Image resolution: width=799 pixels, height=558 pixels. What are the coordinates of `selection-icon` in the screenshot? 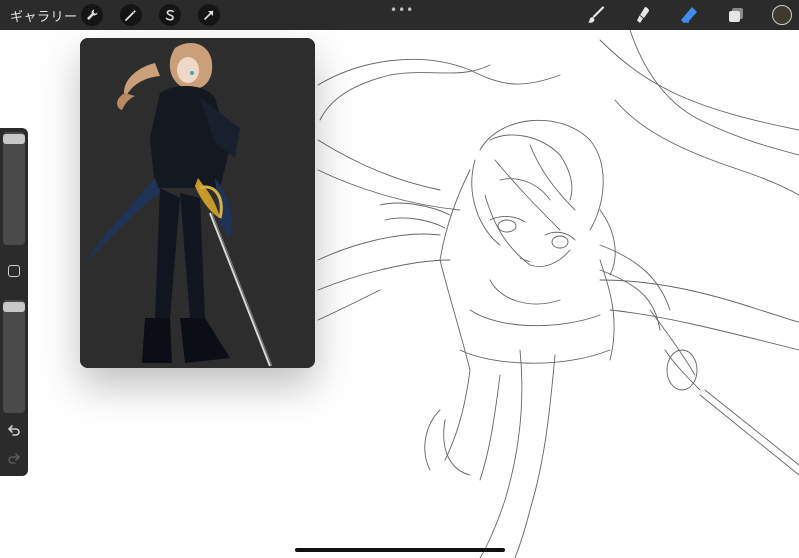 It's located at (169, 15).